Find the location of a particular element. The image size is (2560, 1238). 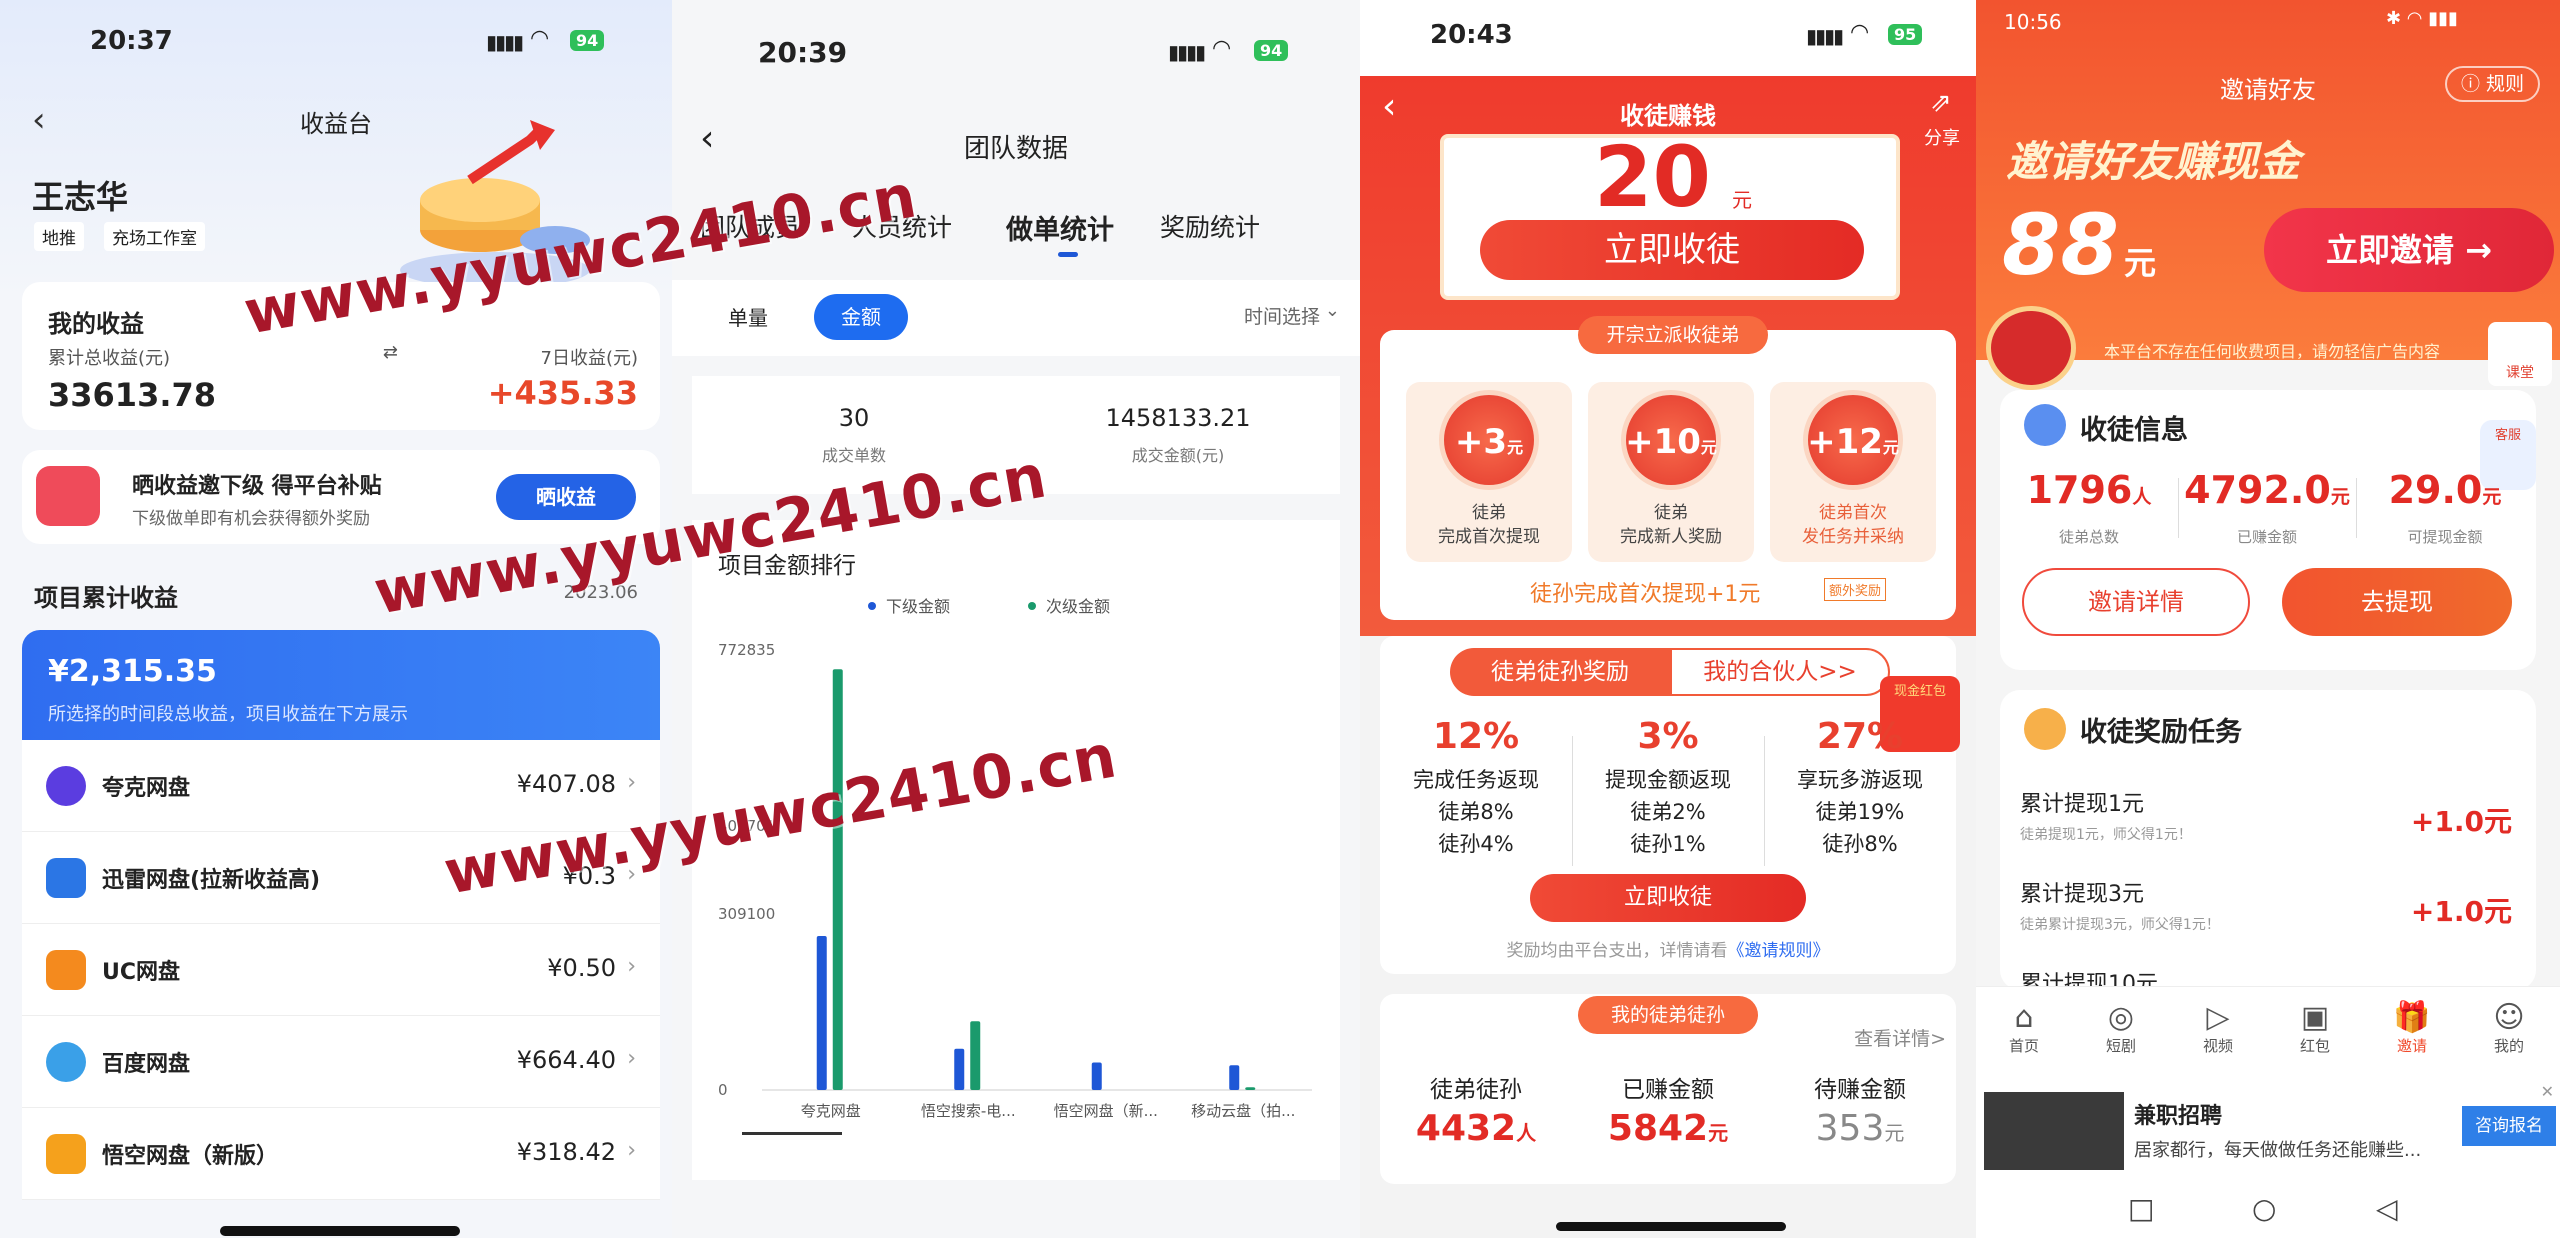

bonus-amount: +12 is located at coordinates (1845, 442).